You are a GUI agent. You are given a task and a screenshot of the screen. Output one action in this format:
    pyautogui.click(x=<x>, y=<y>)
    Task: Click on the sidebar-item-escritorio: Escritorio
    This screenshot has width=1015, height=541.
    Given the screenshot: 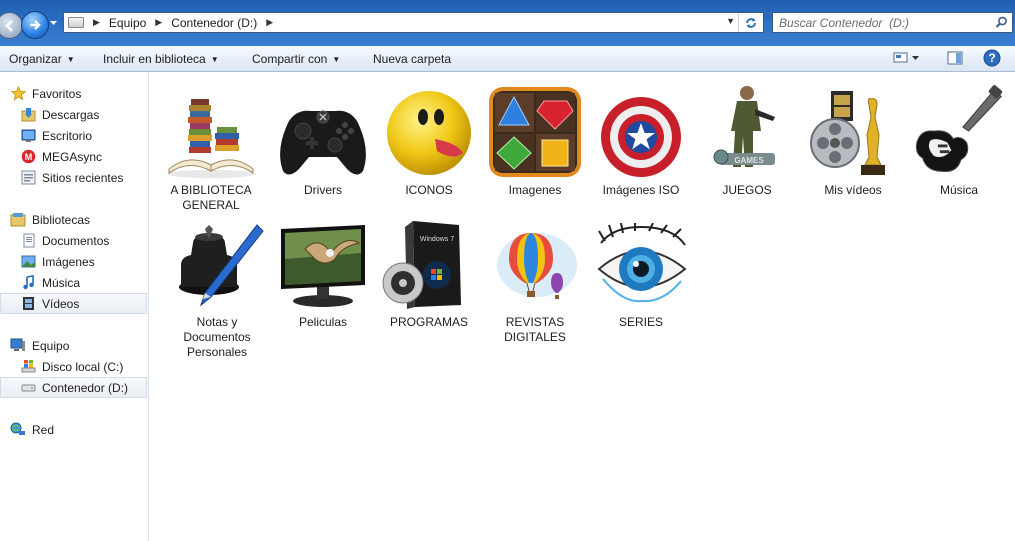 What is the action you would take?
    pyautogui.click(x=73, y=135)
    